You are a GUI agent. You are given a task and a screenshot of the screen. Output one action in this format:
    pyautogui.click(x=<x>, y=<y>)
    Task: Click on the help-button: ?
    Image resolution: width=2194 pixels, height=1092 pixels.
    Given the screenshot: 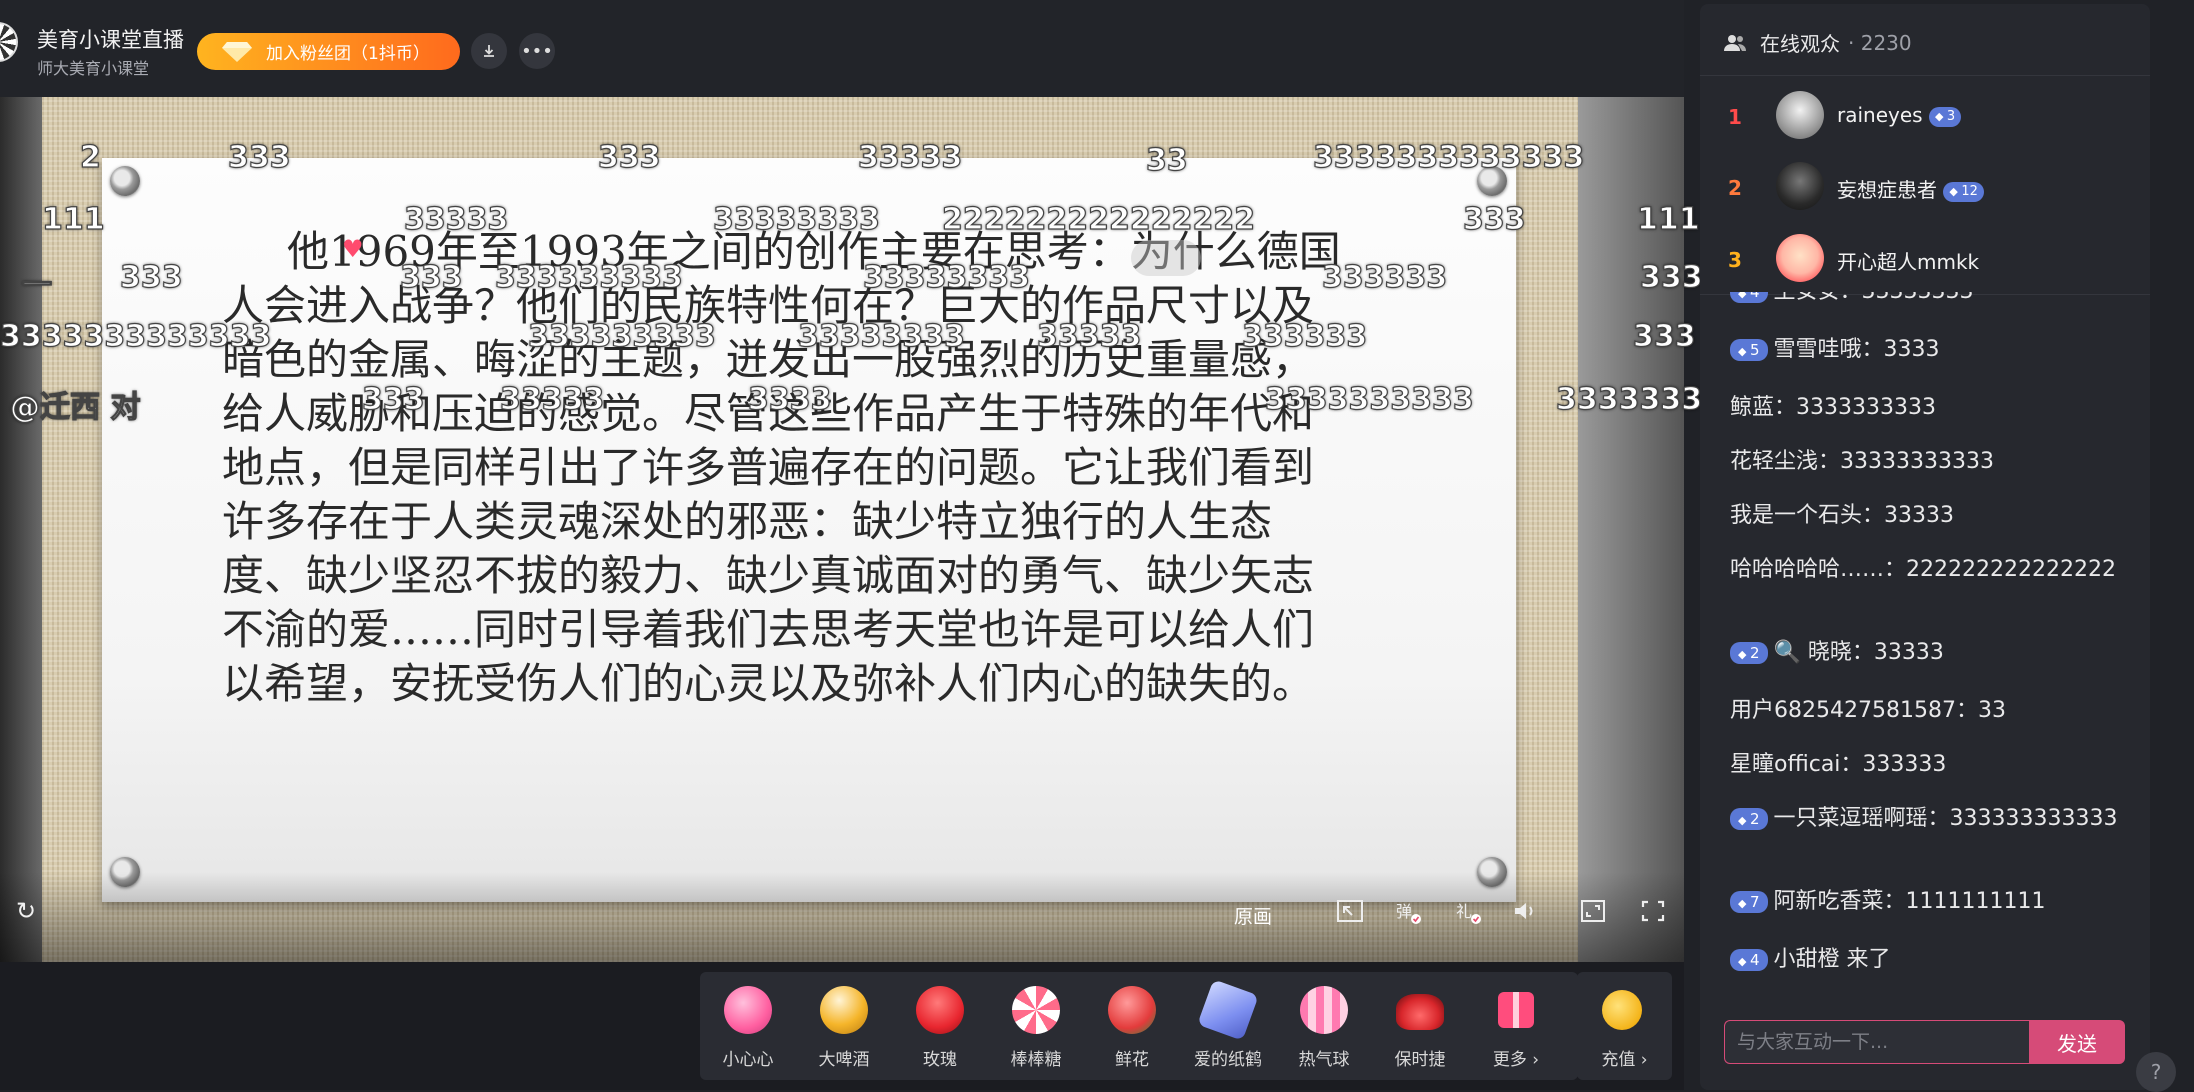 What is the action you would take?
    pyautogui.click(x=2156, y=1072)
    